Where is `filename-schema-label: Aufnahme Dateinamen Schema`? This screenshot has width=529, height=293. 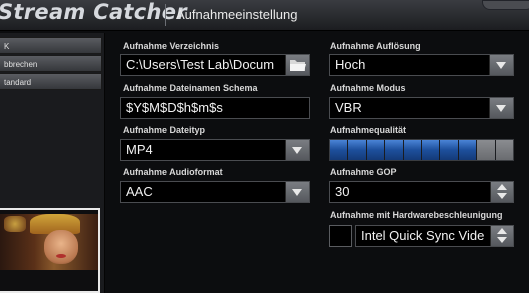
filename-schema-label: Aufnahme Dateinamen Schema is located at coordinates (190, 88).